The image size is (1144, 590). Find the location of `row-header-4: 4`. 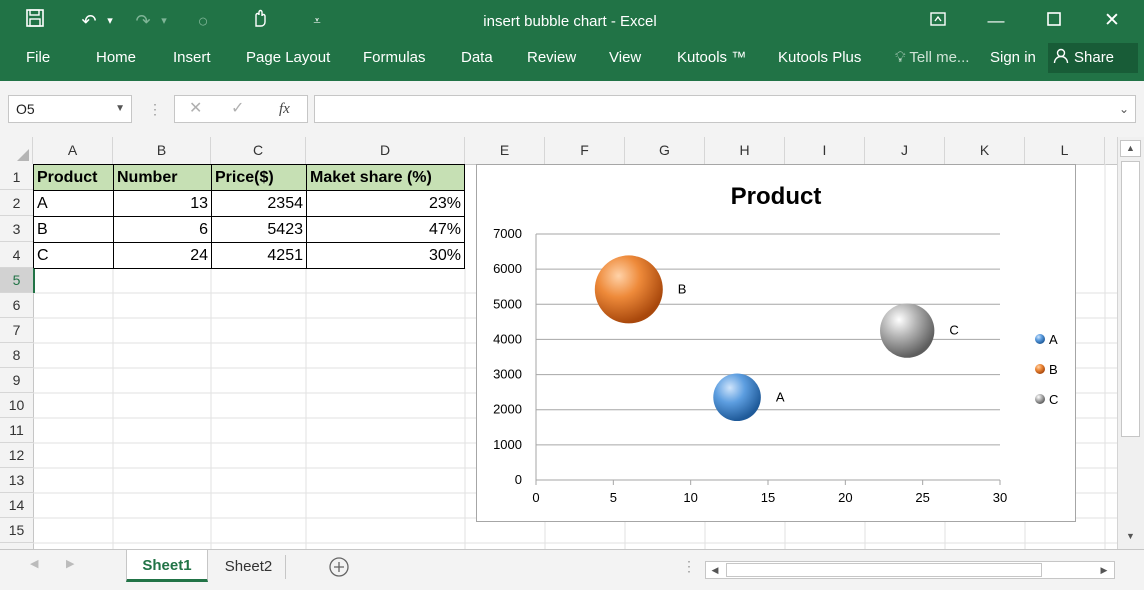

row-header-4: 4 is located at coordinates (16, 255).